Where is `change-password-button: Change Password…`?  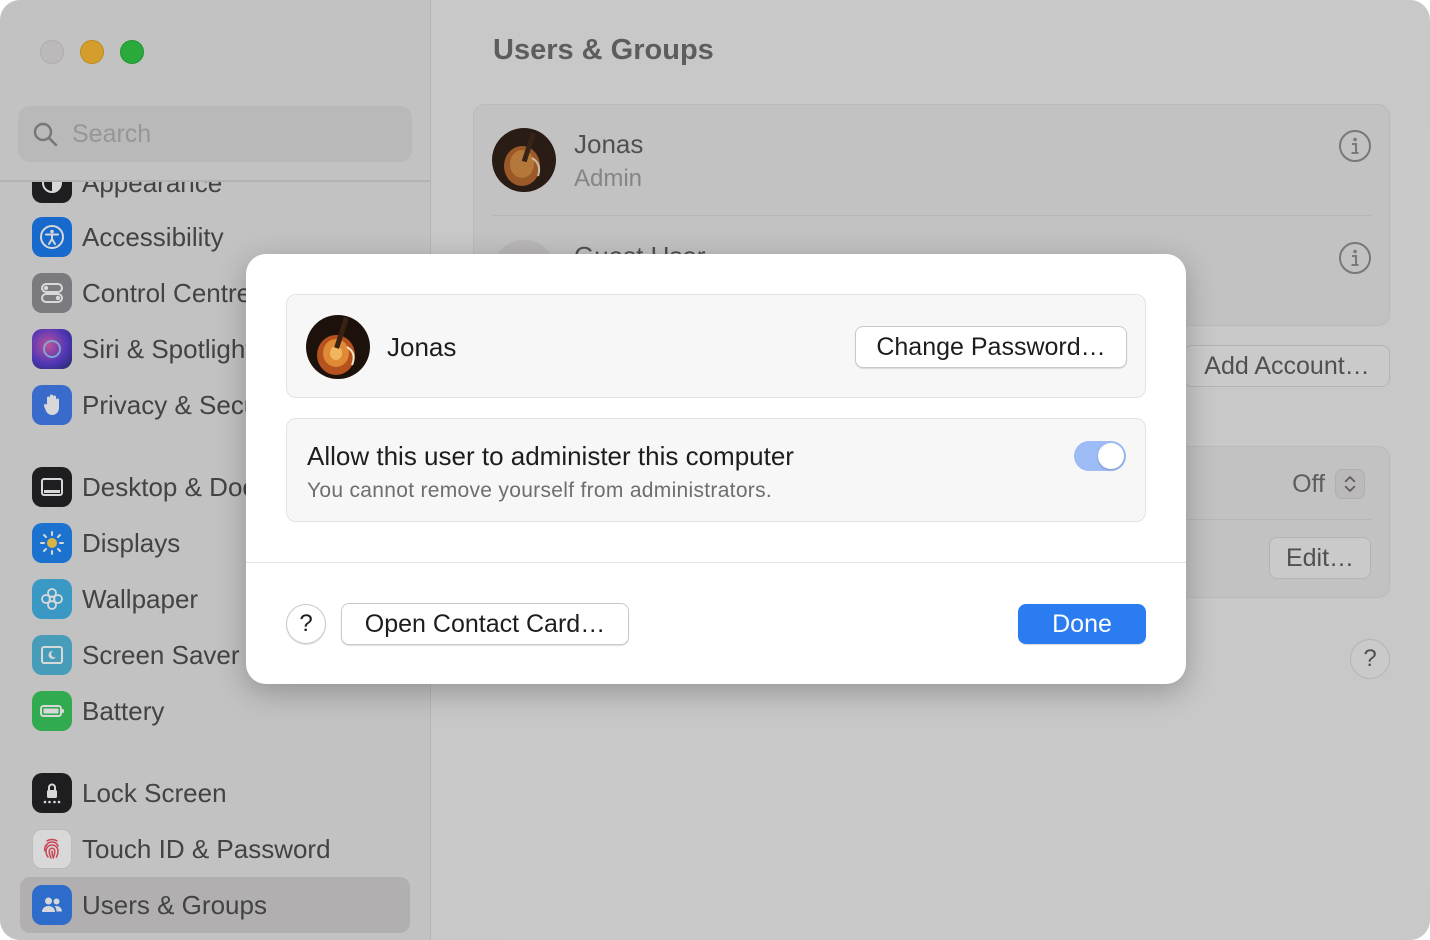
change-password-button: Change Password… is located at coordinates (991, 347).